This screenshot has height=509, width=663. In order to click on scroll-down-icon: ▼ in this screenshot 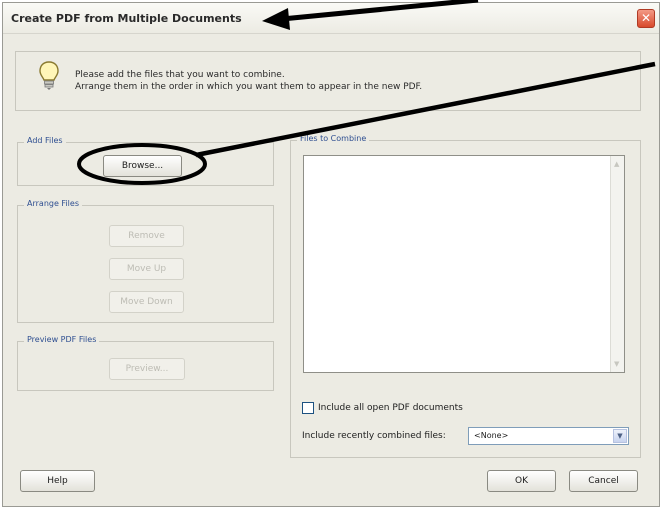, I will do `click(616, 364)`.